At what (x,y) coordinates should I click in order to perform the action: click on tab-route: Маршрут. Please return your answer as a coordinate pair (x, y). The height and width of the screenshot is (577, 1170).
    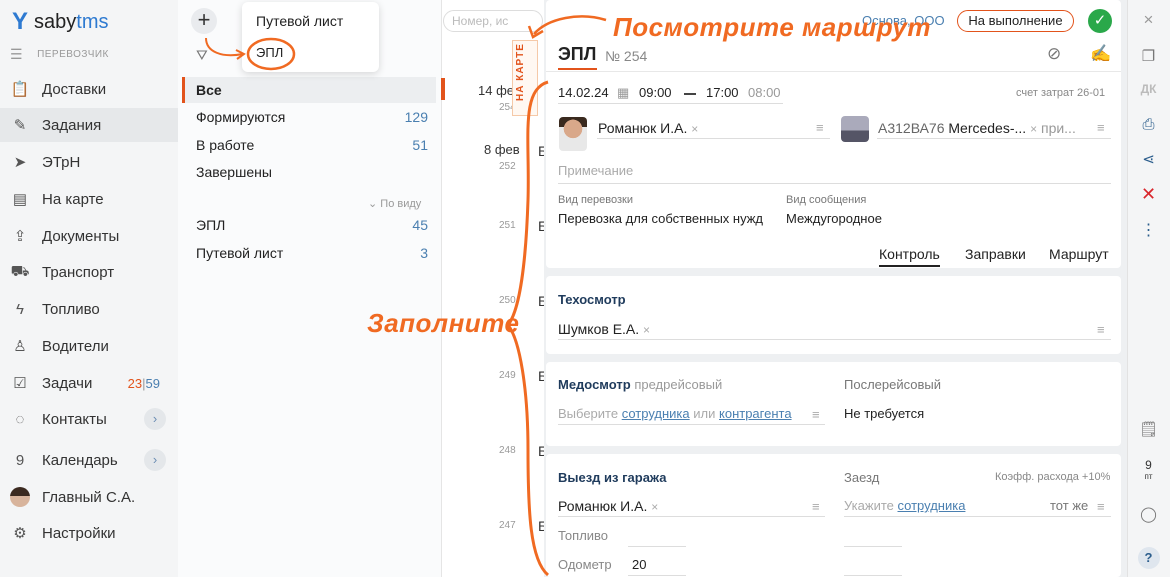
    Looking at the image, I should click on (1079, 254).